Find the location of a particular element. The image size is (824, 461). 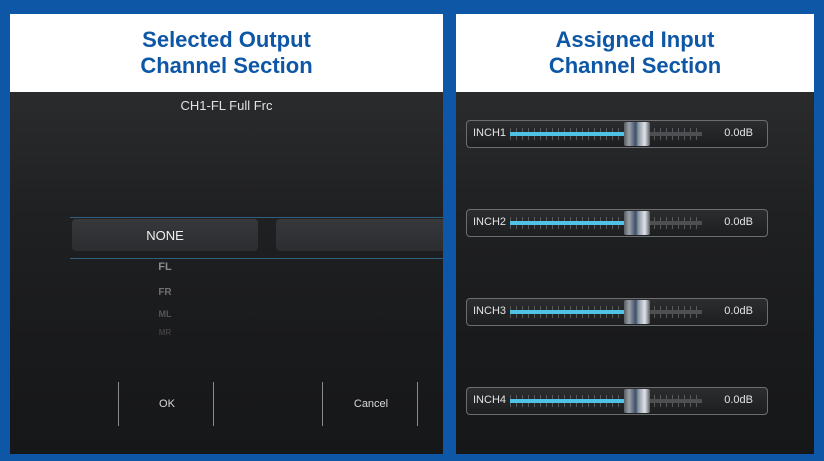

channel-row-inch3: INCH3 0.0dB is located at coordinates (617, 312).